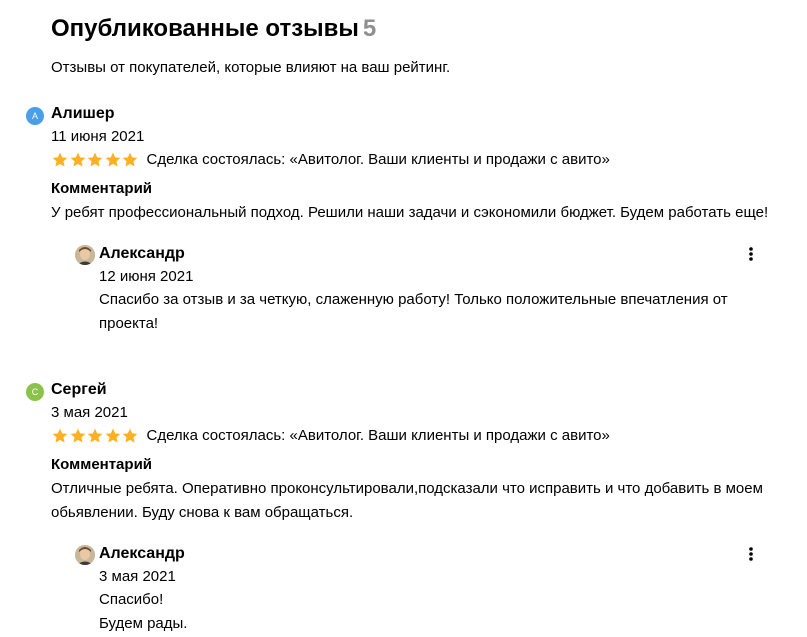 Image resolution: width=807 pixels, height=637 pixels. I want to click on reviews-count: 5, so click(369, 28).